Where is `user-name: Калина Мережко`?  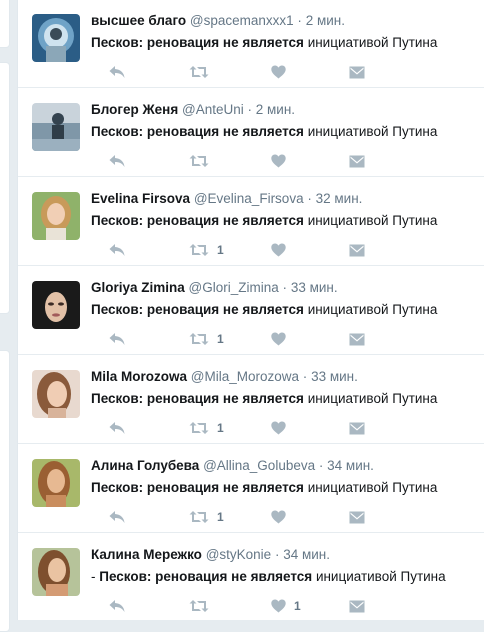
user-name: Калина Мережко is located at coordinates (146, 554).